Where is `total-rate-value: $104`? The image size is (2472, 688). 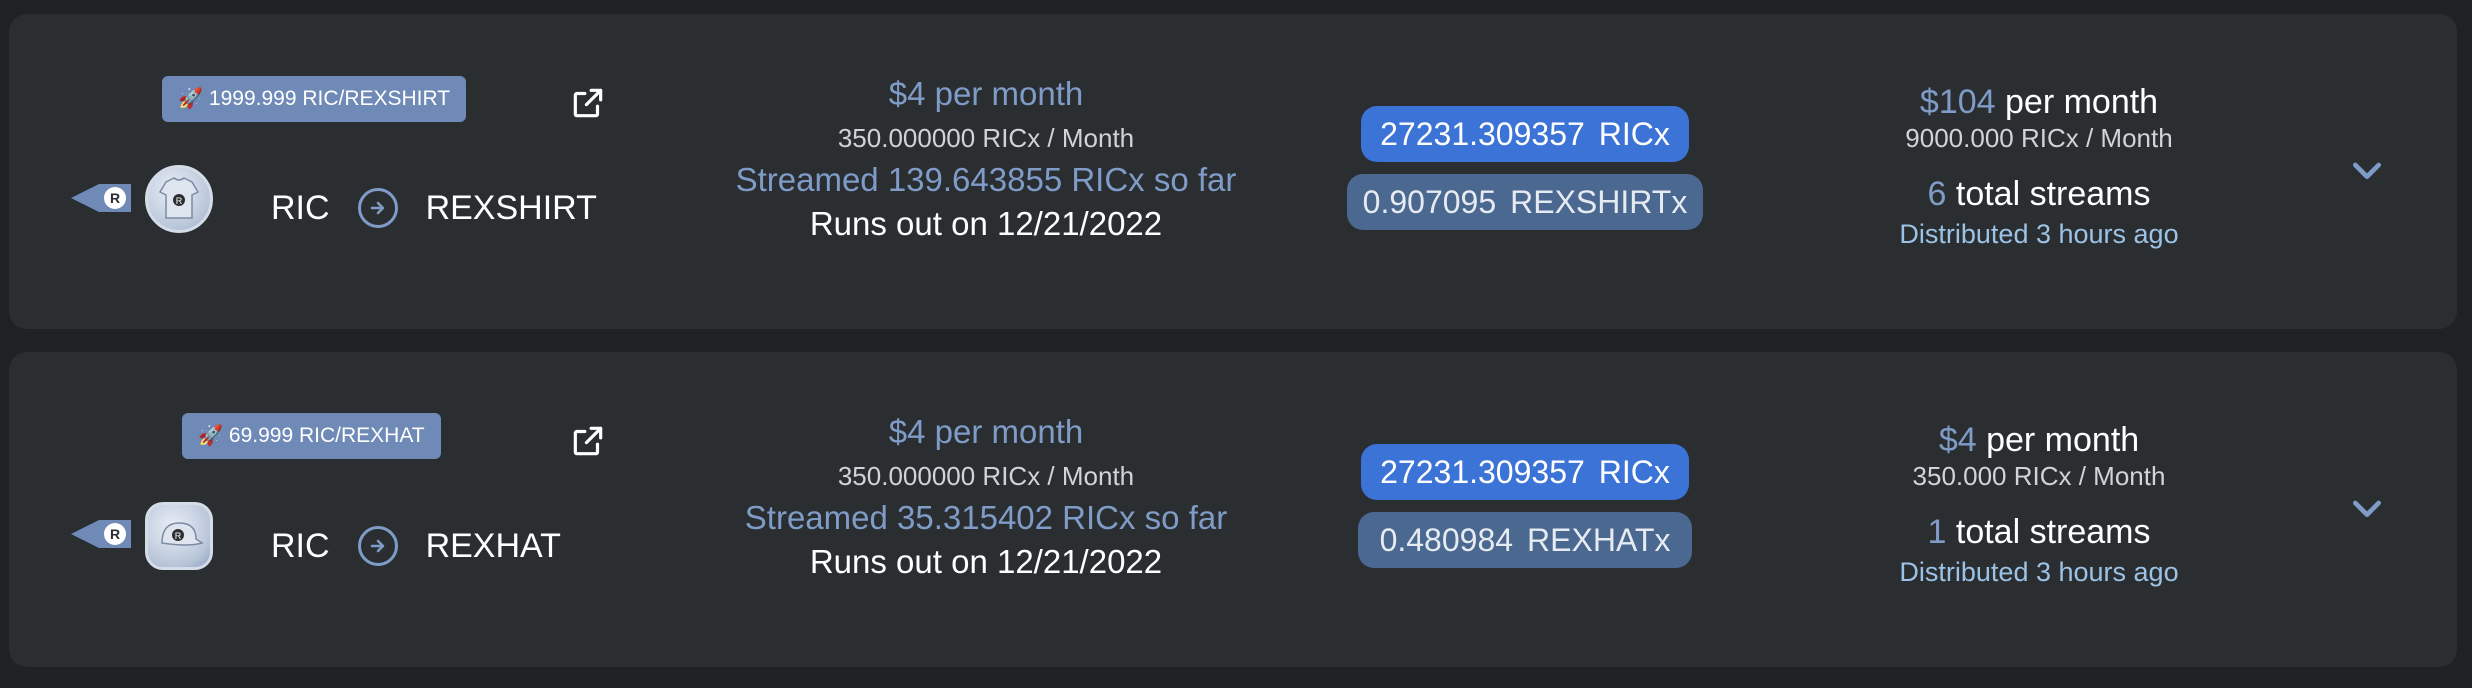 total-rate-value: $104 is located at coordinates (1957, 102).